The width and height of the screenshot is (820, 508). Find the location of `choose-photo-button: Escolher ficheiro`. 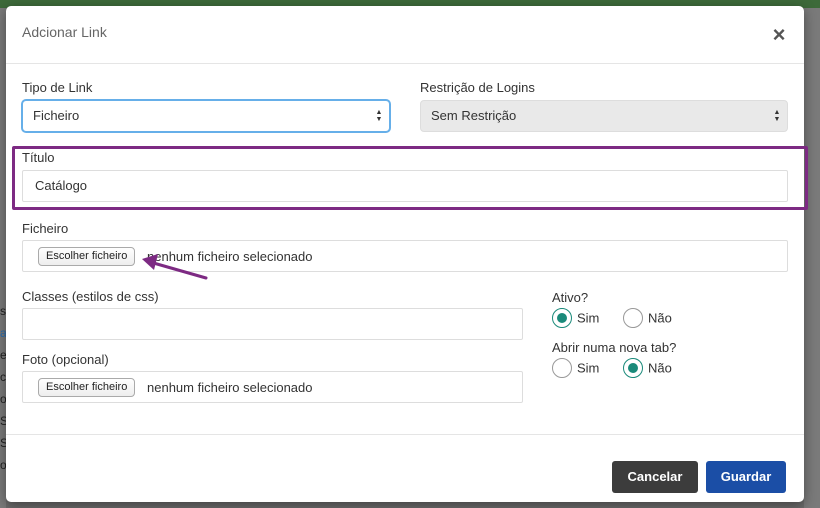

choose-photo-button: Escolher ficheiro is located at coordinates (87, 387).